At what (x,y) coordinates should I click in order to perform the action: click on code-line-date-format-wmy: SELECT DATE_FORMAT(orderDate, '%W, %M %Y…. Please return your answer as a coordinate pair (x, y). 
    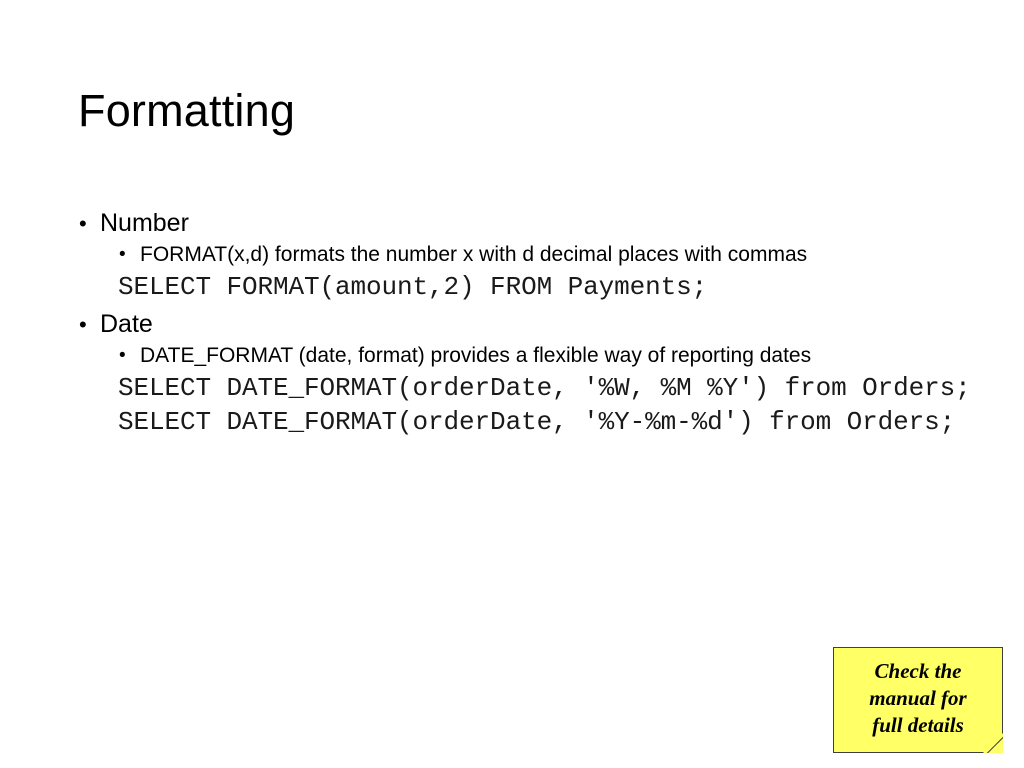
    Looking at the image, I should click on (544, 388).